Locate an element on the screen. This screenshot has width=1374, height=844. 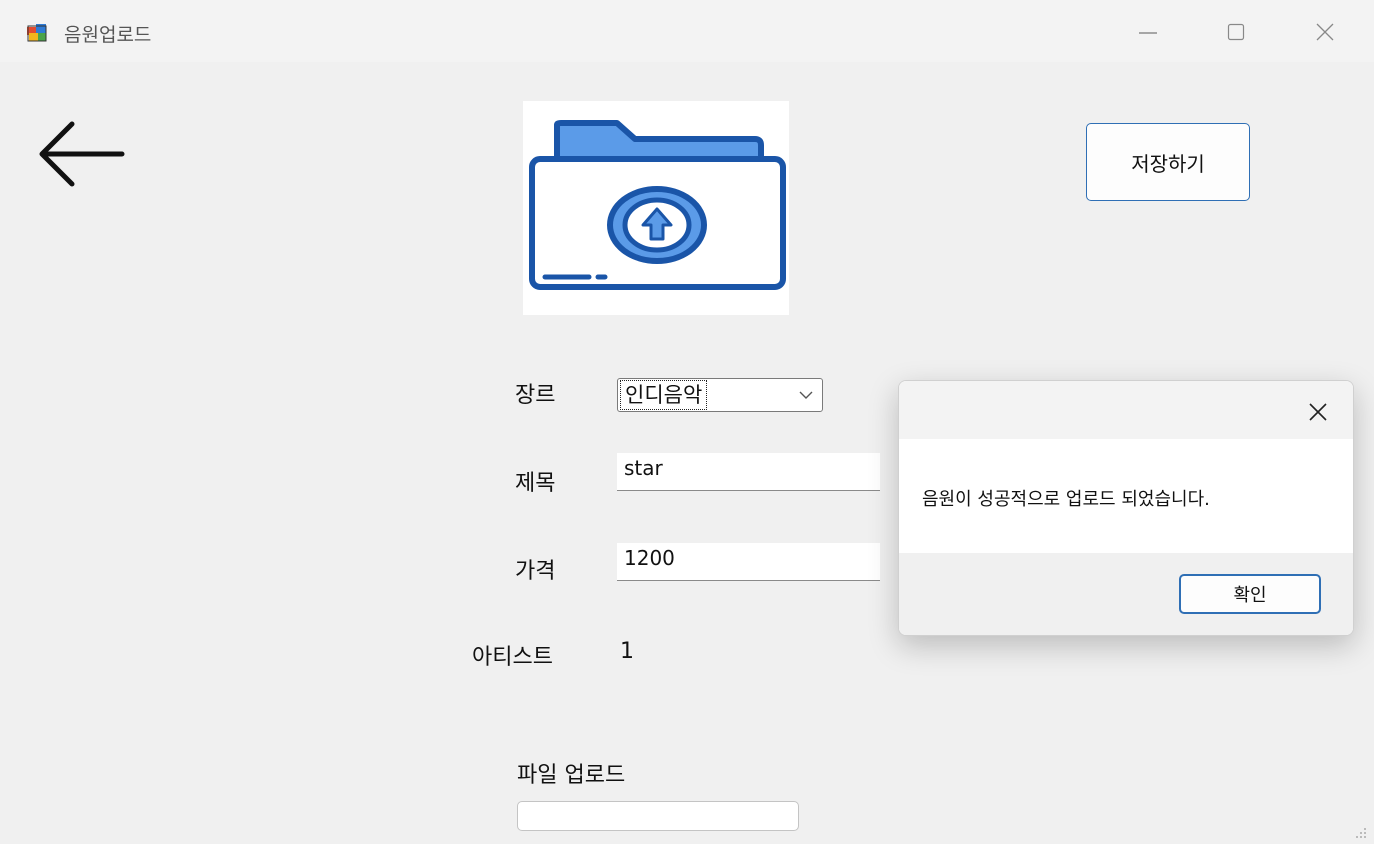
folder-upload-image is located at coordinates (656, 208).